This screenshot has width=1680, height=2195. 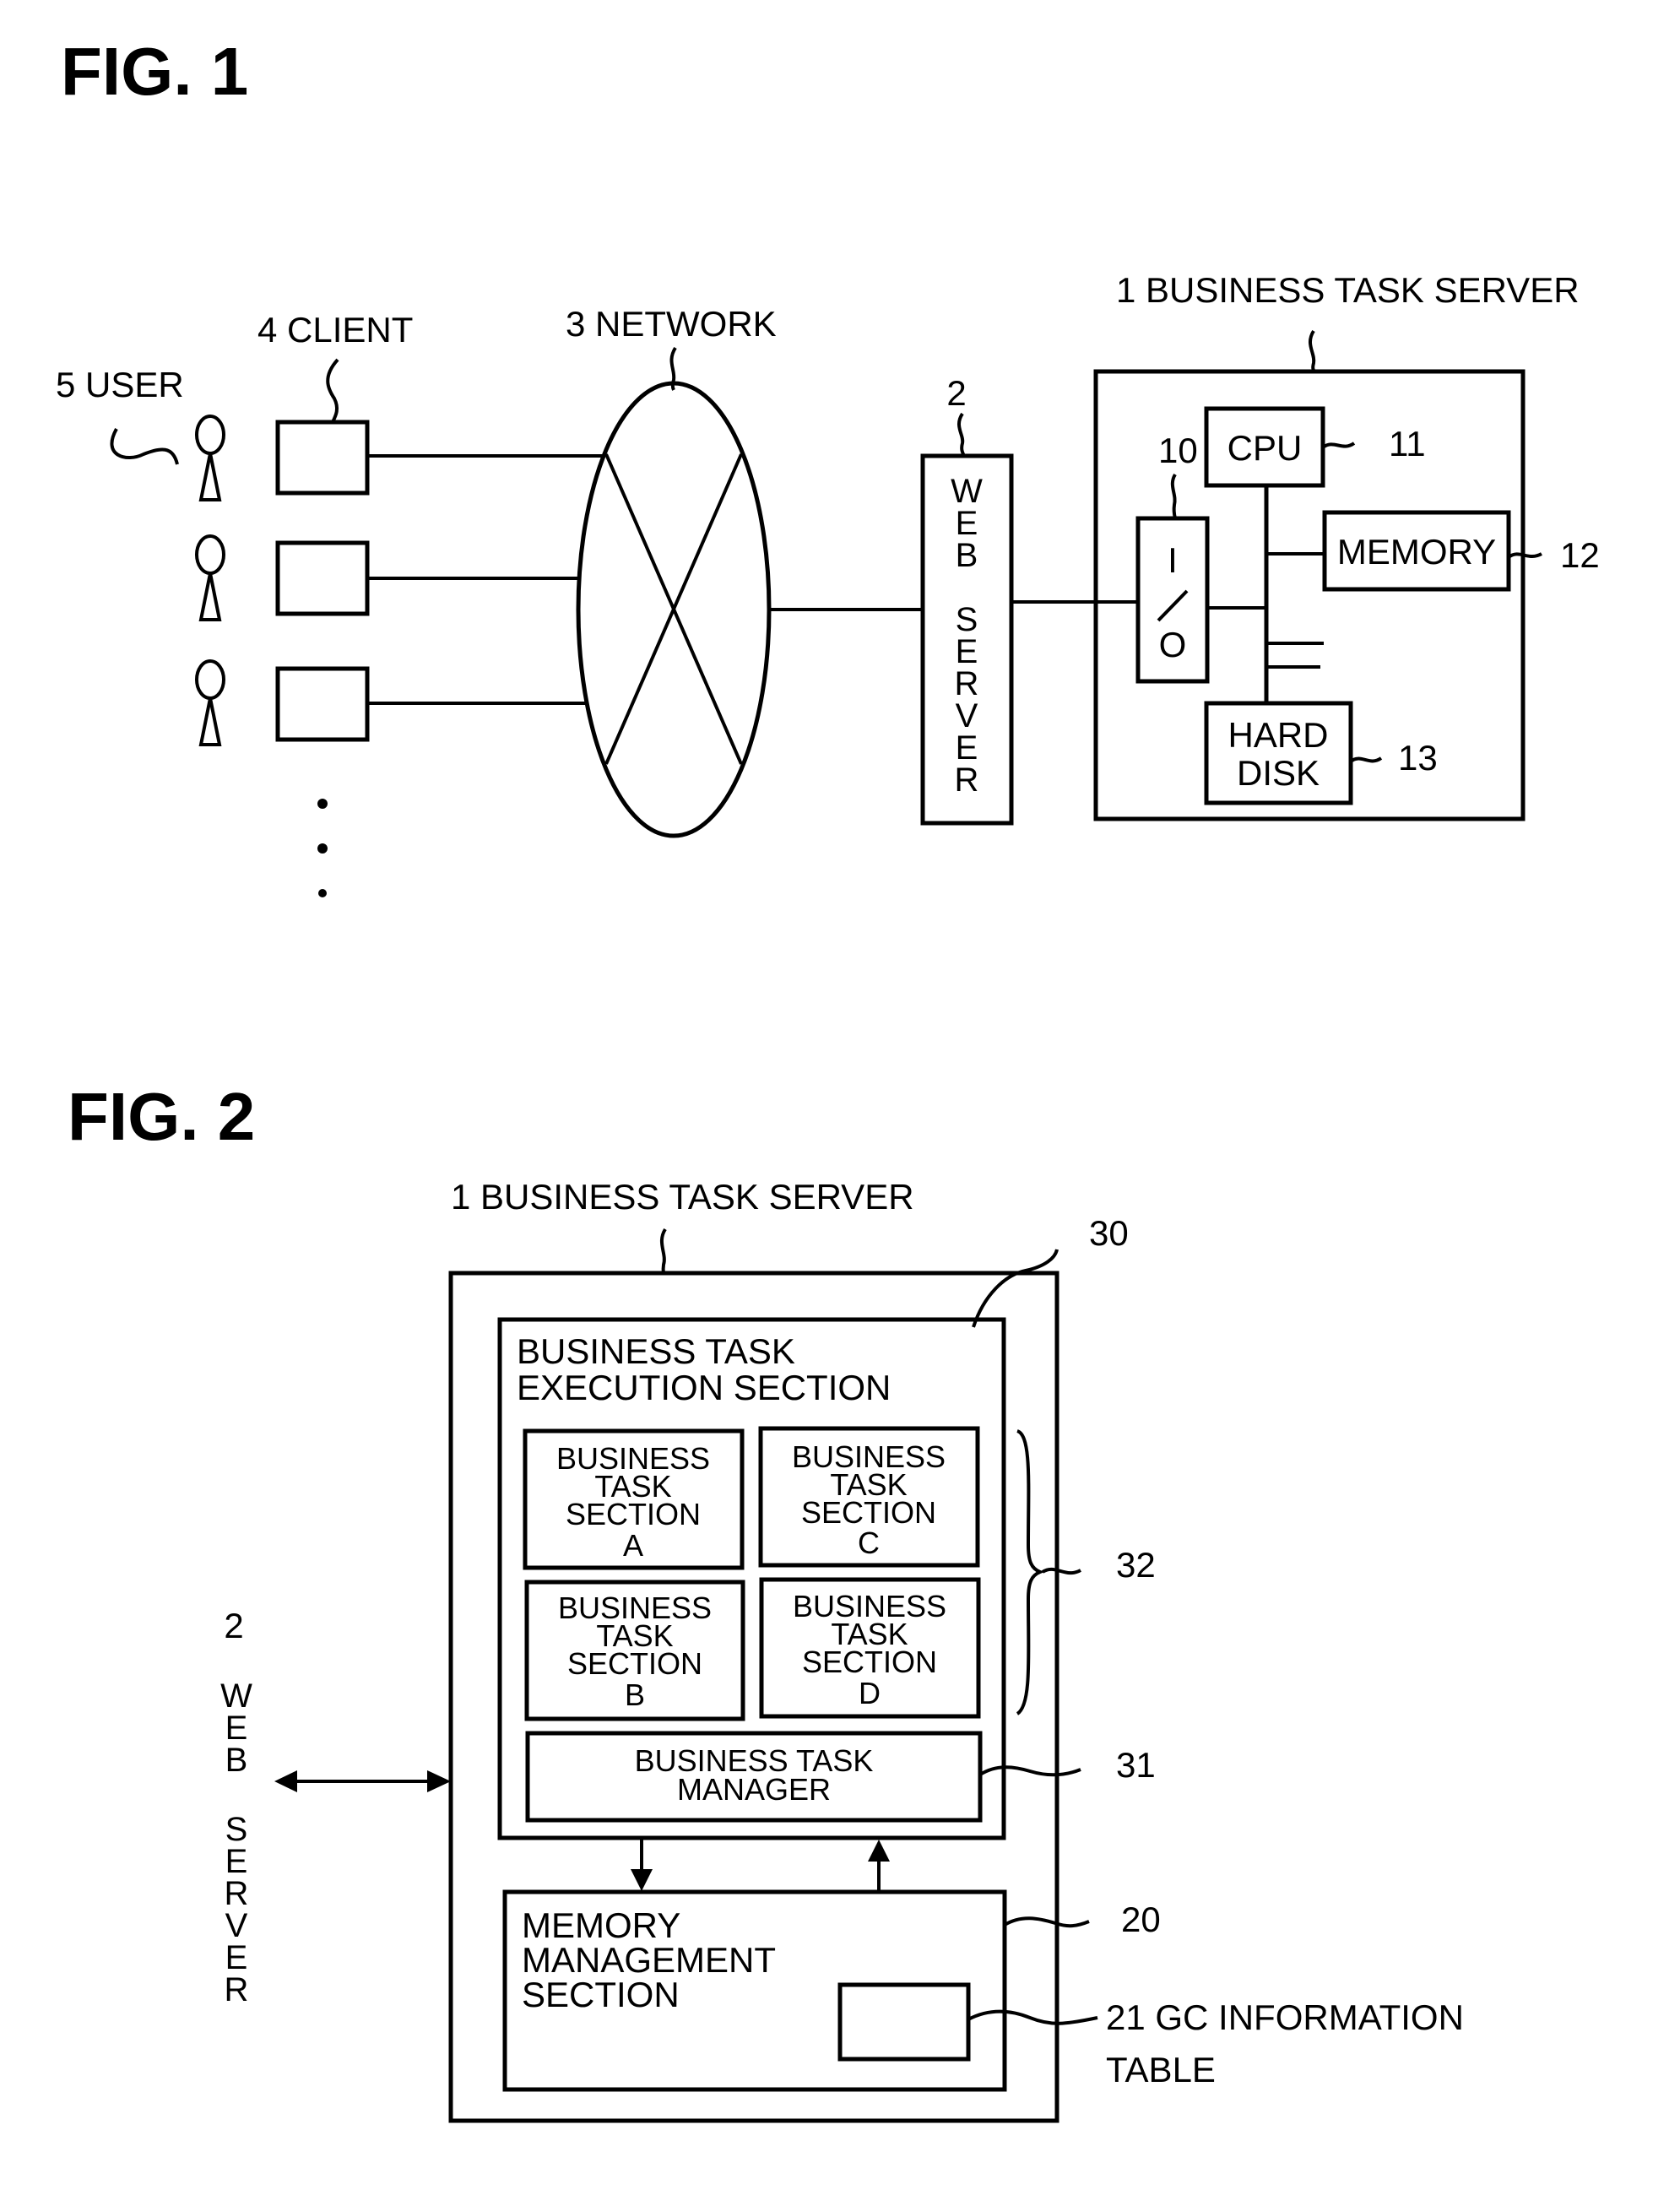 What do you see at coordinates (1016, 1288) in the screenshot?
I see `execution-section-leader-line` at bounding box center [1016, 1288].